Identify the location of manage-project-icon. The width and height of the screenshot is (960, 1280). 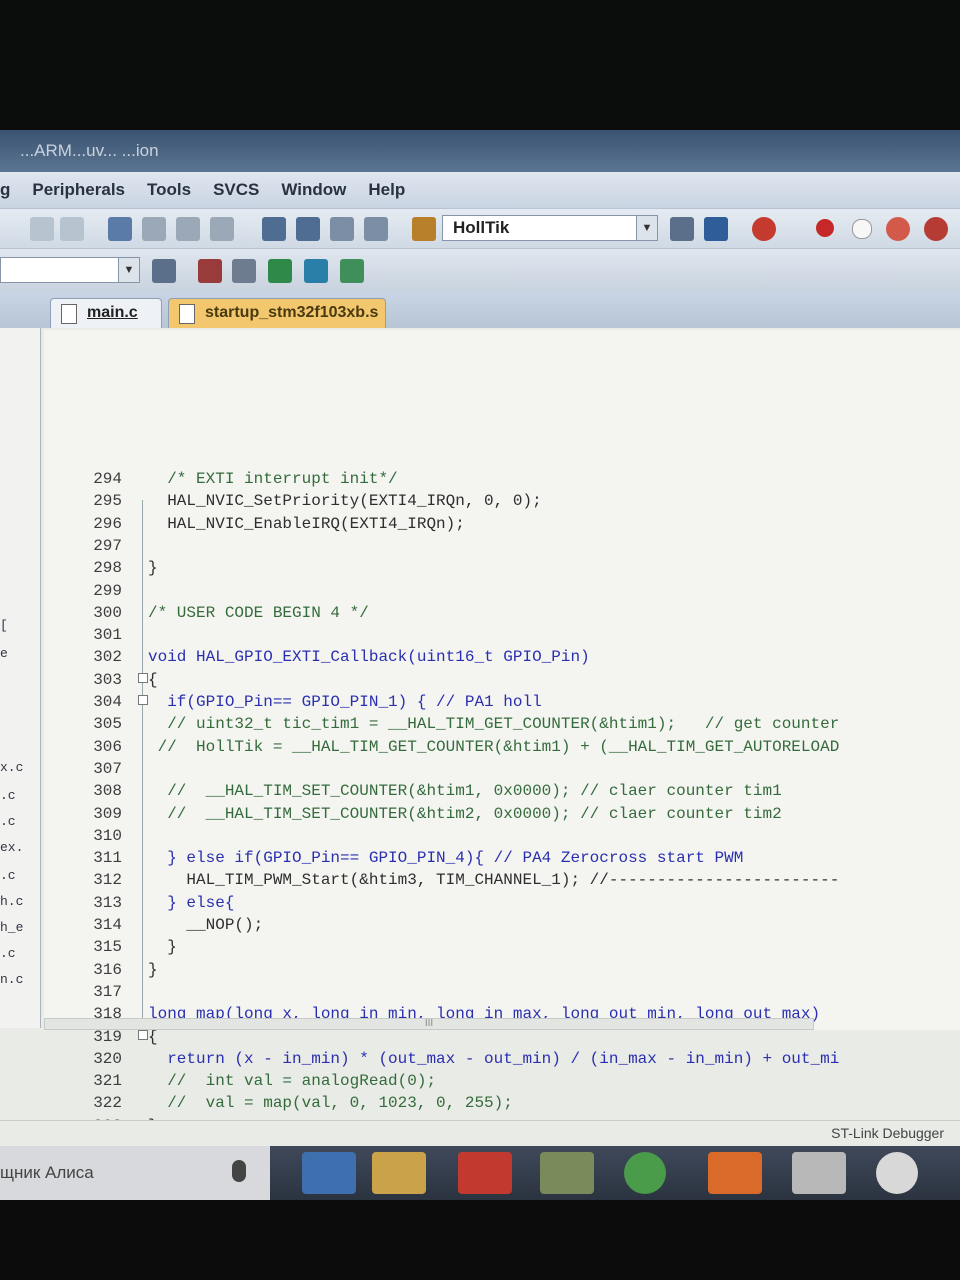
(682, 229).